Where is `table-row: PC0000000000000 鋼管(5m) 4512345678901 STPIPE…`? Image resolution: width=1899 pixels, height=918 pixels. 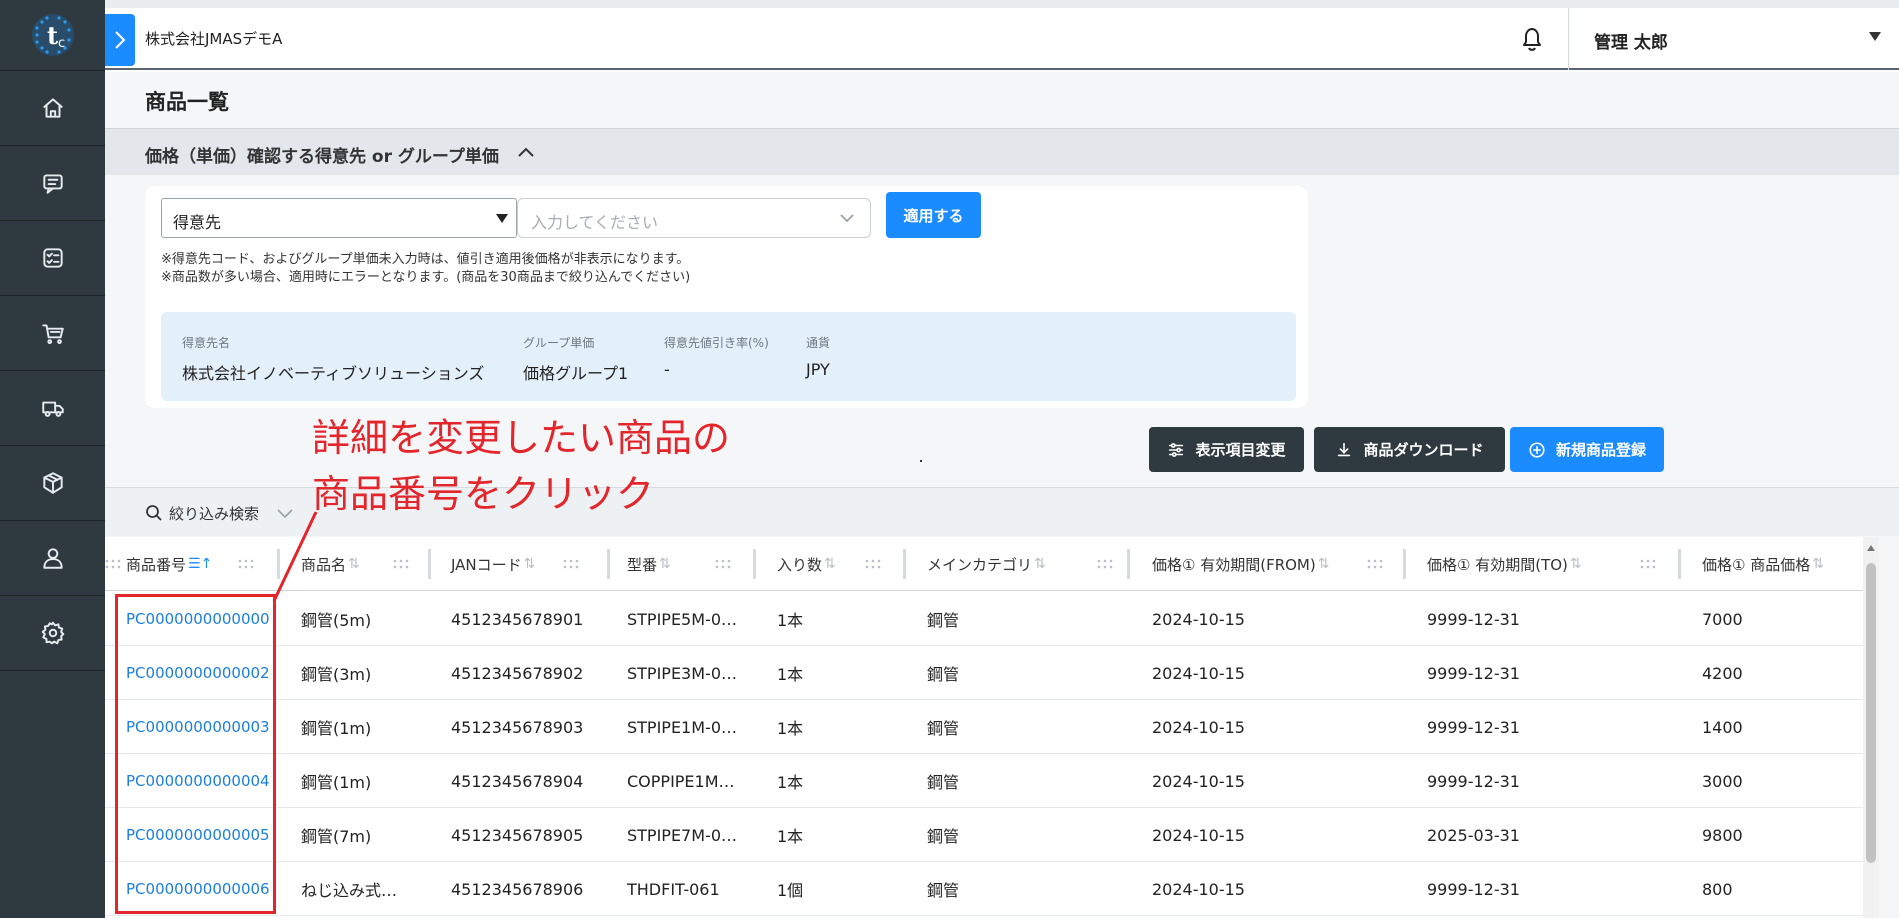 table-row: PC0000000000000 鋼管(5m) 4512345678901 STPIPE… is located at coordinates (992, 619).